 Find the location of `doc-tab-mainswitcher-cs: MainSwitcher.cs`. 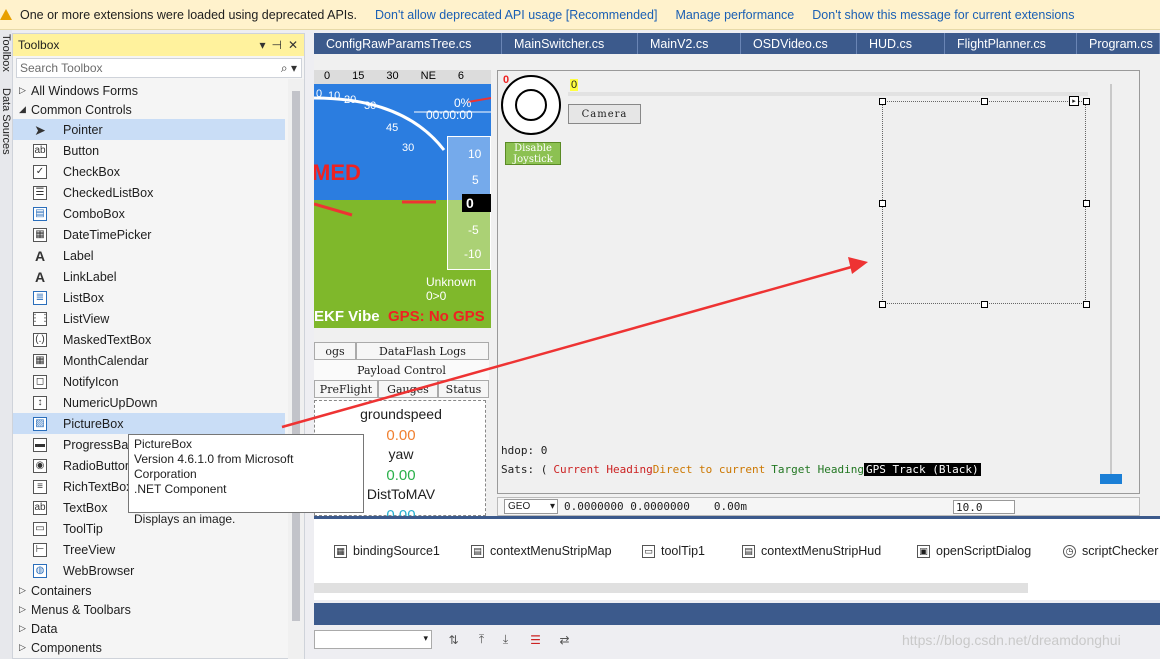

doc-tab-mainswitcher-cs: MainSwitcher.cs is located at coordinates (570, 43).